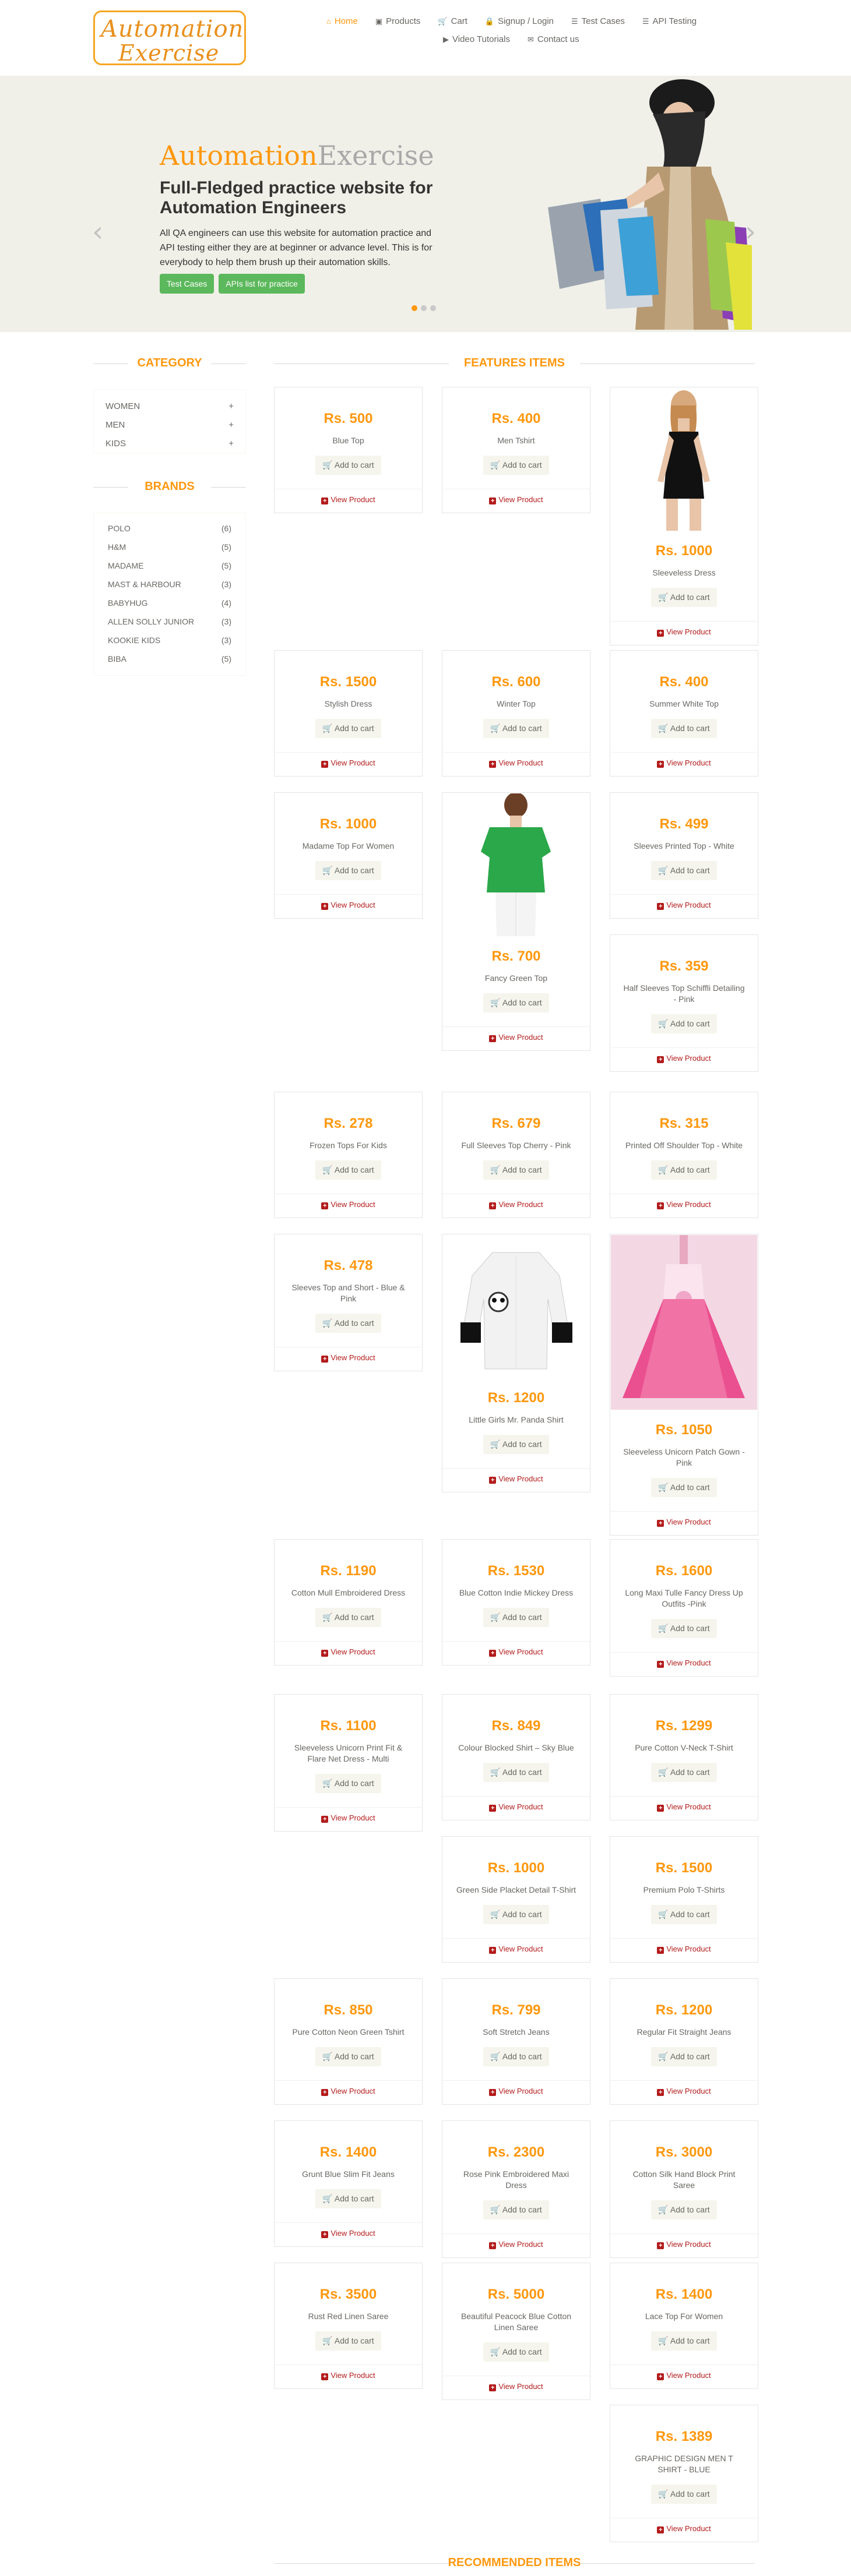 The image size is (851, 2576). What do you see at coordinates (553, 39) in the screenshot?
I see `nav-contact-us: ✉ Contact us` at bounding box center [553, 39].